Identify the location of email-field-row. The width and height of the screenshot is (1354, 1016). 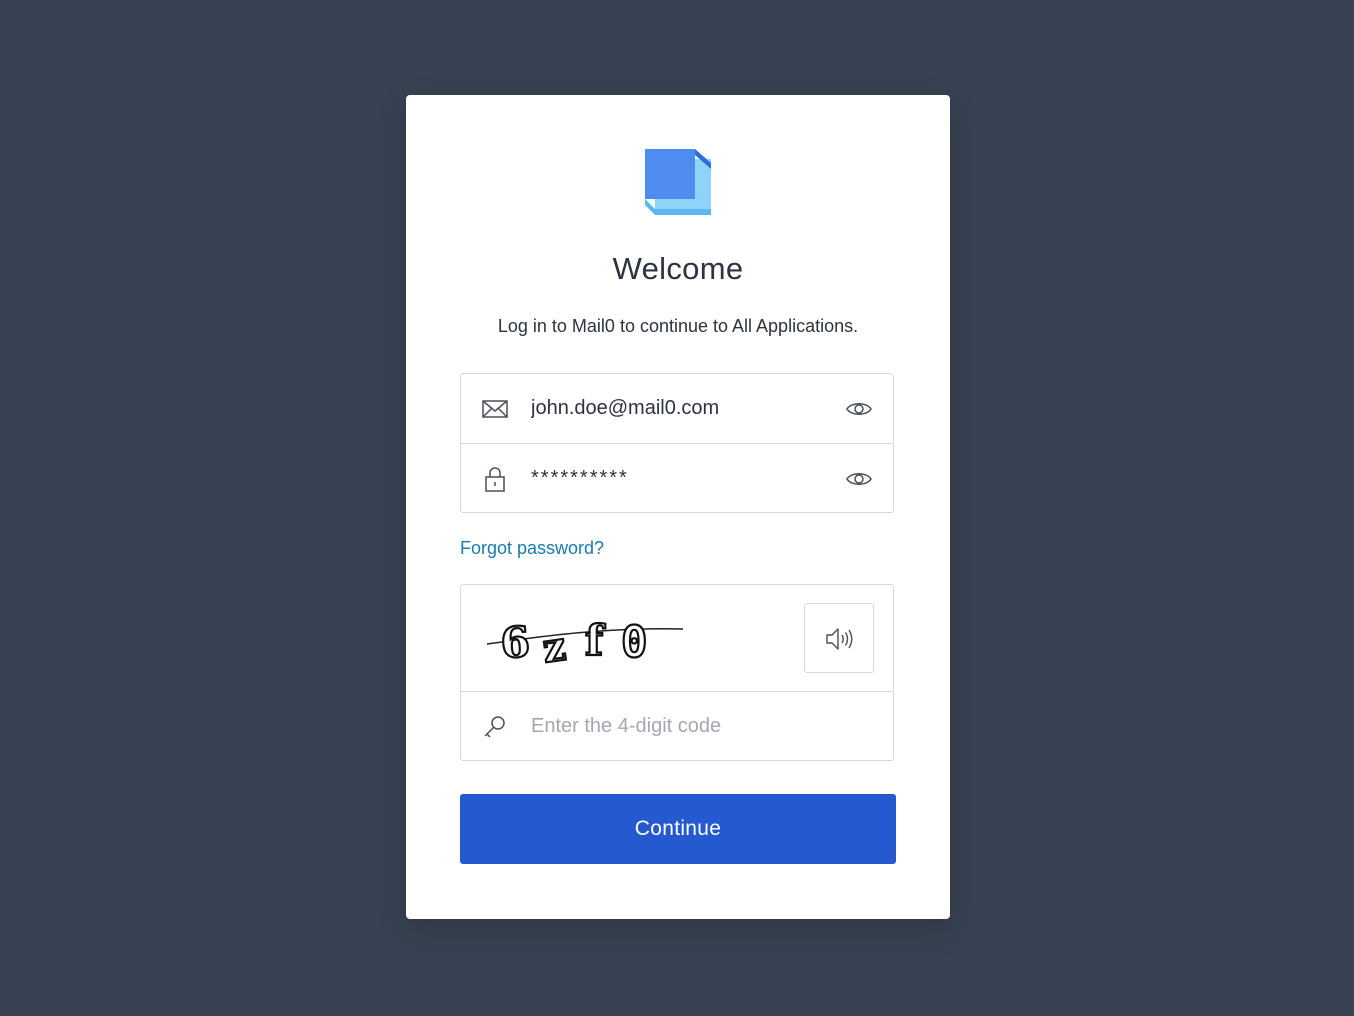
(677, 408).